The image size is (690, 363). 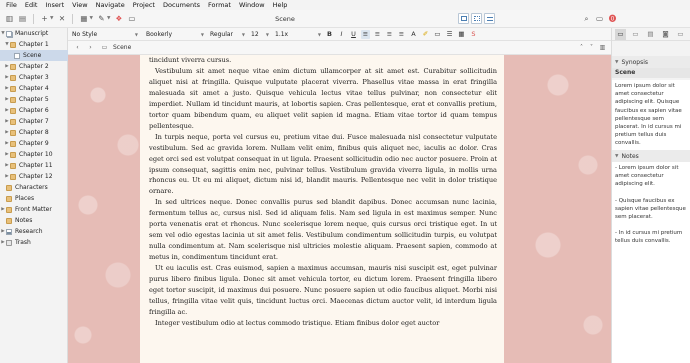 What do you see at coordinates (299, 34) in the screenshot?
I see `line-spacing-select: 1.1x ▼` at bounding box center [299, 34].